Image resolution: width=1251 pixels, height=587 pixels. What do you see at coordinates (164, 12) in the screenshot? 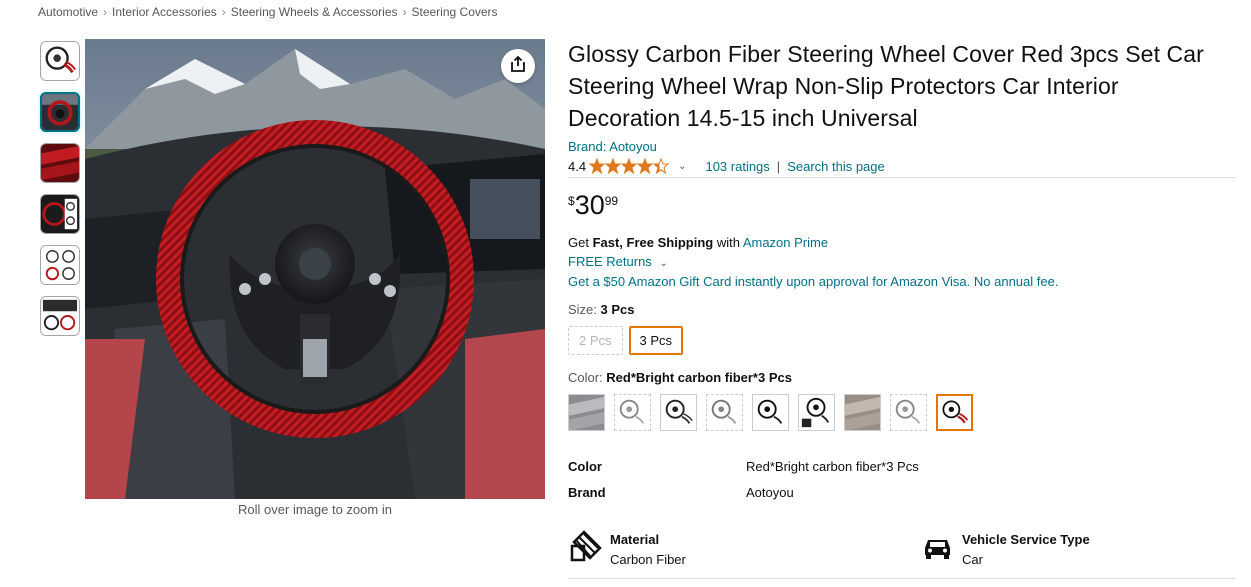
I see `breadcrumb-interior-accessories: Interior Accessories` at bounding box center [164, 12].